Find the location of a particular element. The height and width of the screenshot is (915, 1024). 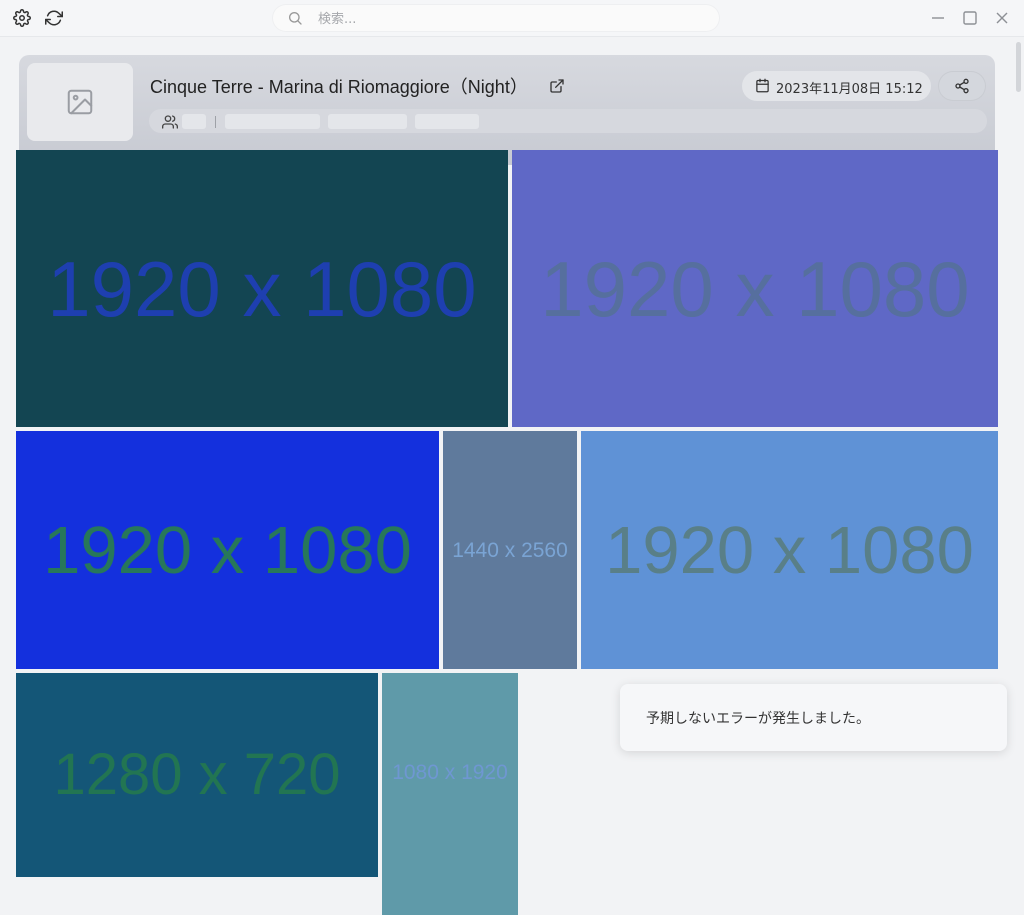

share-icon is located at coordinates (962, 86).